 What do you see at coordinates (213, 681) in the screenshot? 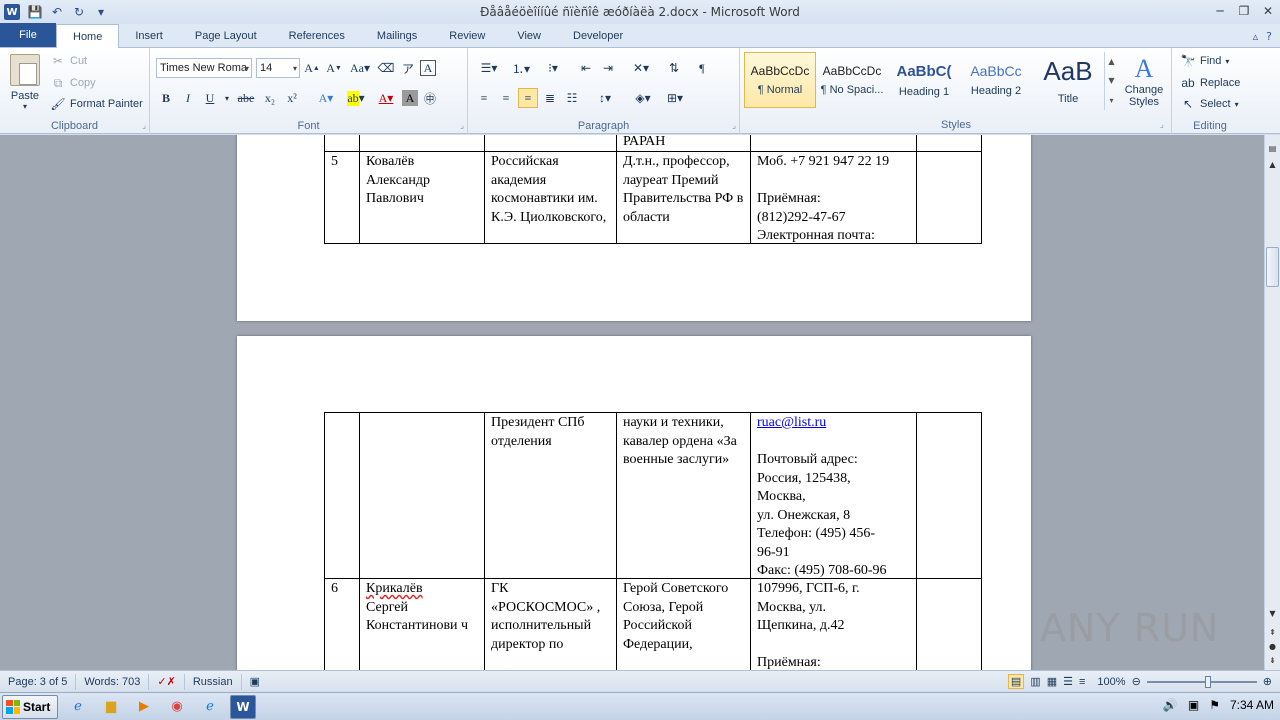
I see `language-status: Russian` at bounding box center [213, 681].